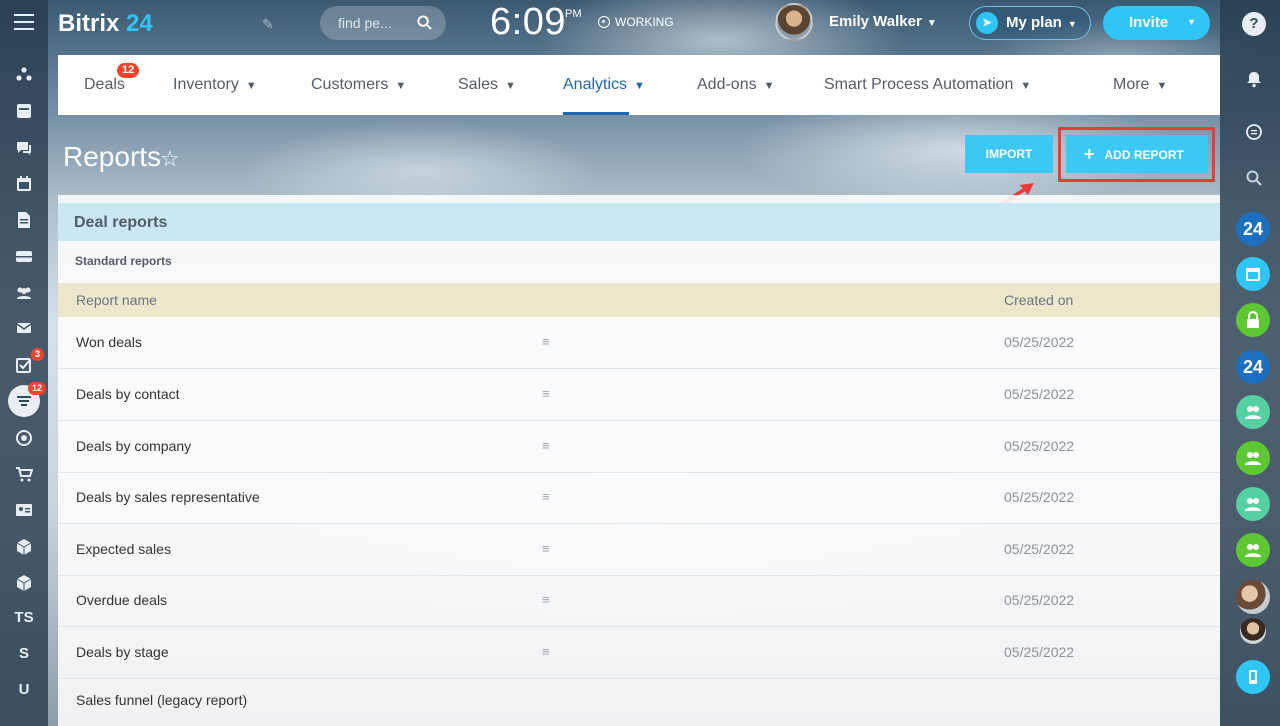 The height and width of the screenshot is (726, 1280). Describe the element at coordinates (24, 654) in the screenshot. I see `sidebar-item-s: S` at that location.